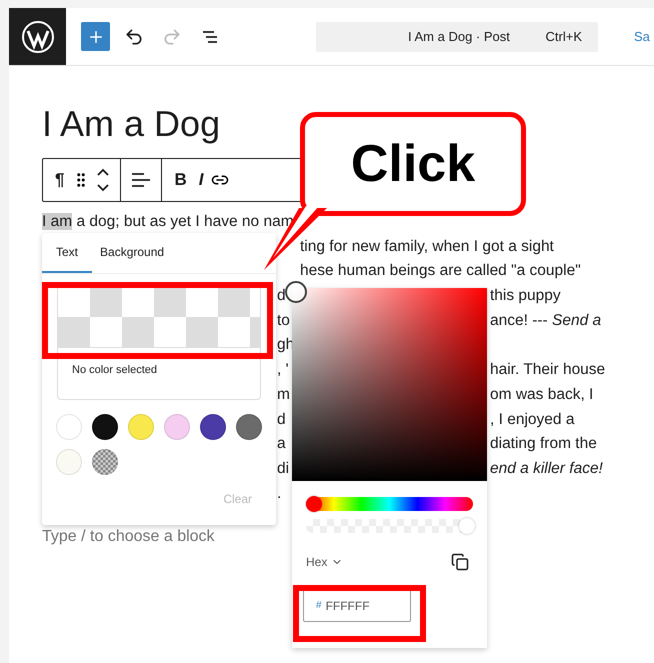 The image size is (654, 663). Describe the element at coordinates (457, 37) in the screenshot. I see `command-bar: I Am a Dog · Post Ctrl+K` at that location.